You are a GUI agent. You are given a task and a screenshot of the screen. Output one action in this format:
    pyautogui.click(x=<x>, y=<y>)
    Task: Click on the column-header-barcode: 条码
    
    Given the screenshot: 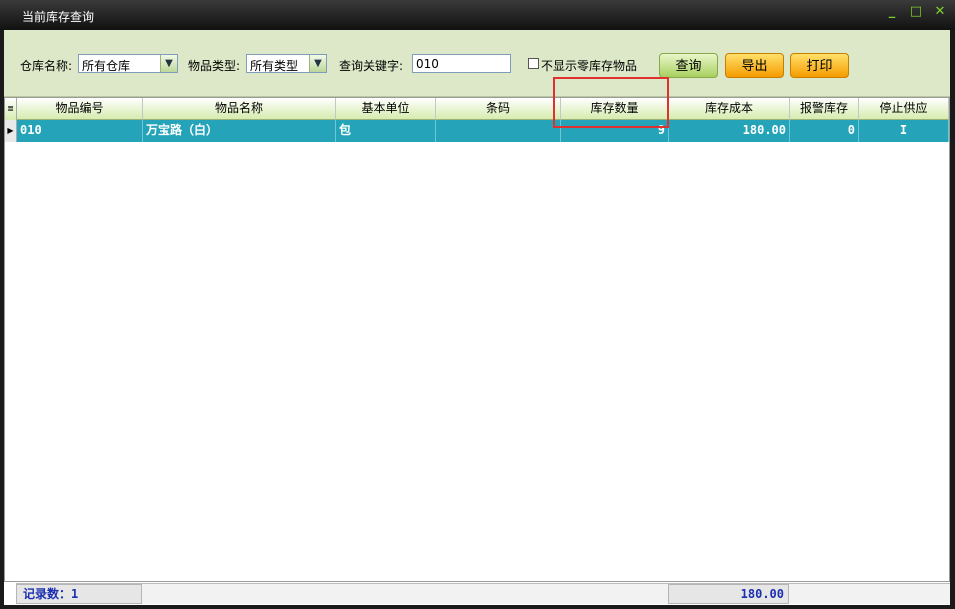 What is the action you would take?
    pyautogui.click(x=498, y=109)
    